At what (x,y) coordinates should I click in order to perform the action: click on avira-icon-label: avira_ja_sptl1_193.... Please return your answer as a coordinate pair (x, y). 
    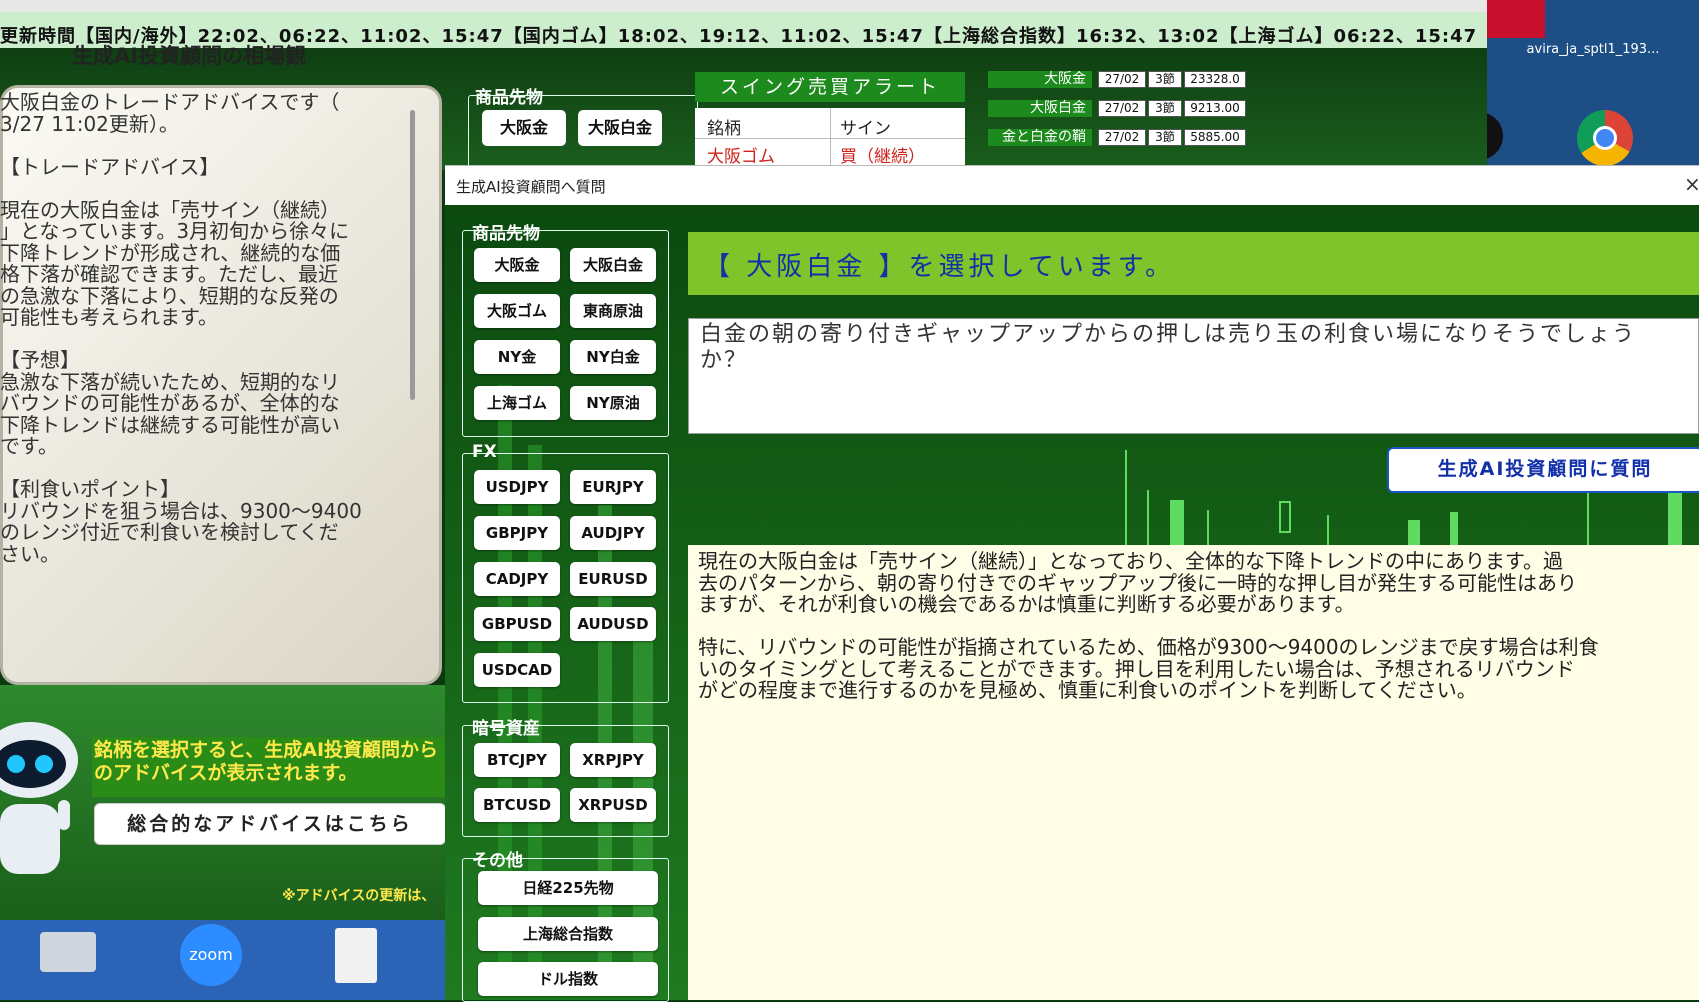
    Looking at the image, I should click on (1593, 49).